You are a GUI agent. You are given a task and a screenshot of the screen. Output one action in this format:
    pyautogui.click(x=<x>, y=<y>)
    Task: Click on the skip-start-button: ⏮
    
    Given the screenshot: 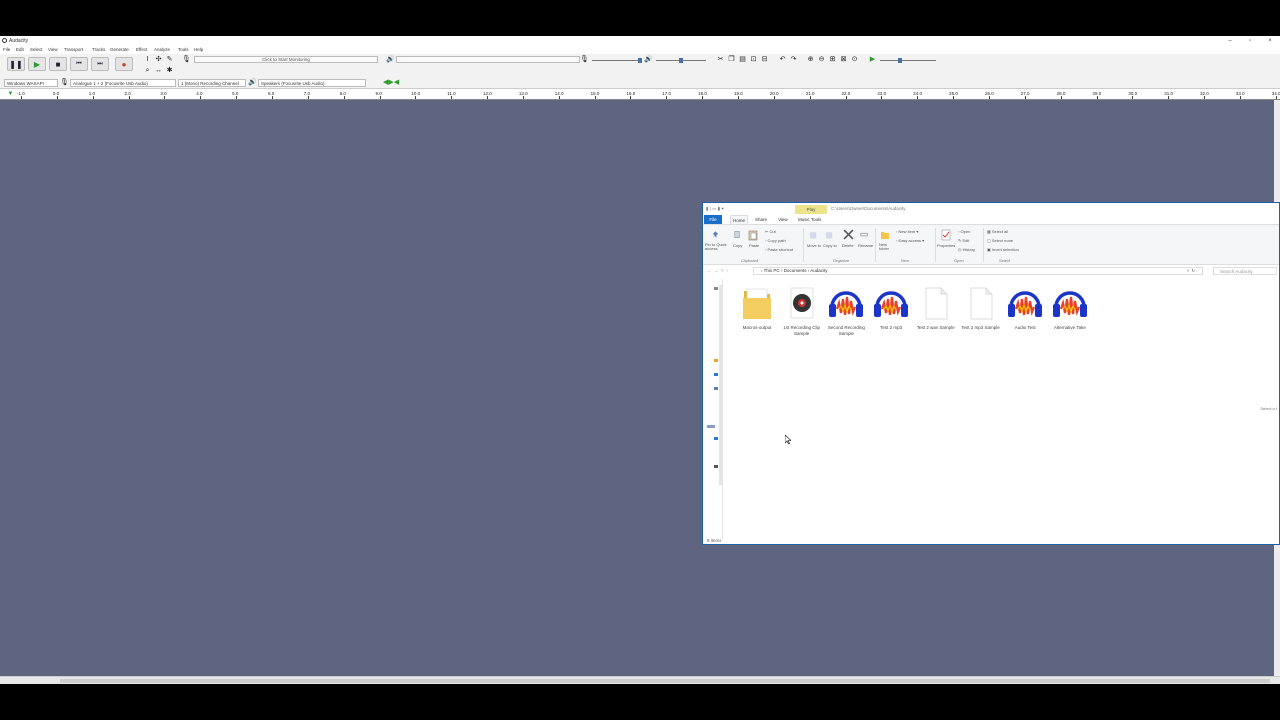 What is the action you would take?
    pyautogui.click(x=79, y=64)
    